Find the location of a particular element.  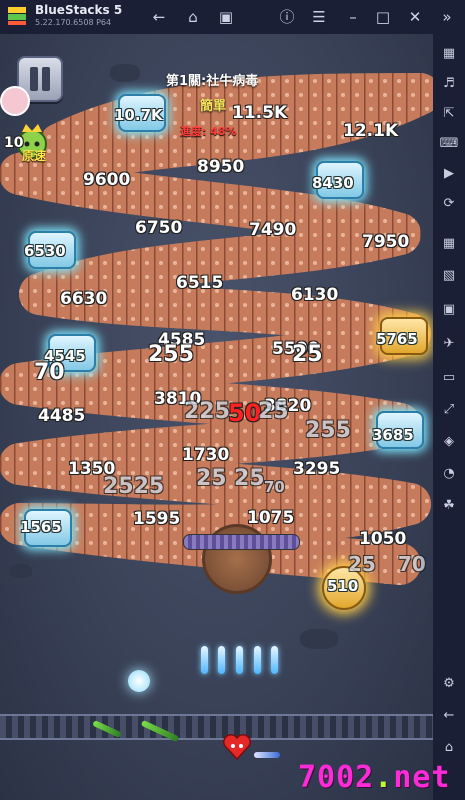

boss-partial-value: 10 is located at coordinates (14, 143).